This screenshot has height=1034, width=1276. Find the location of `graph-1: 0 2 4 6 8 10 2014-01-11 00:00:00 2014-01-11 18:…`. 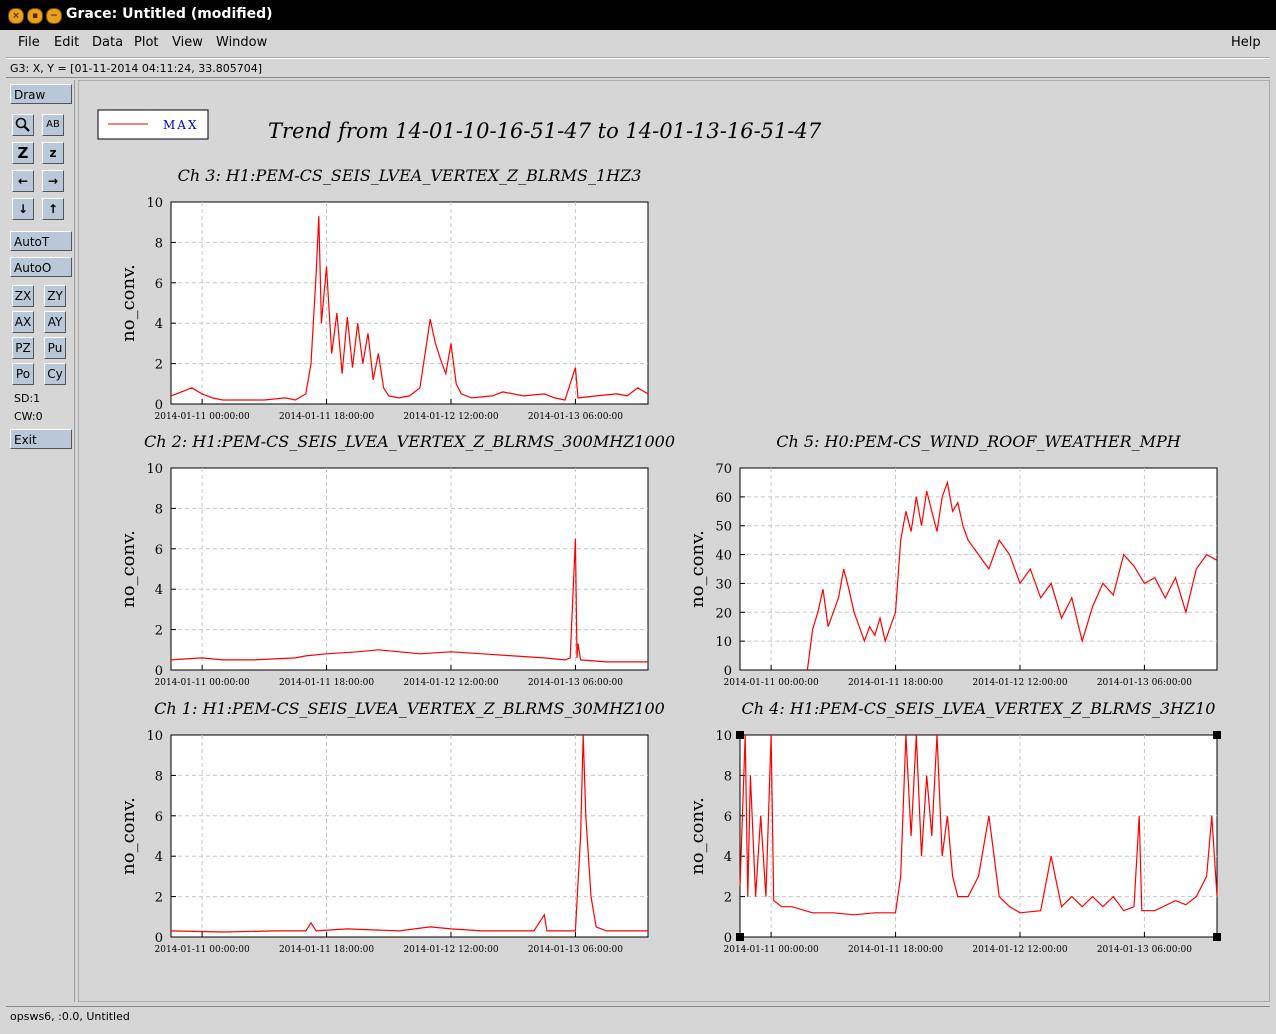

graph-1: 0 2 4 6 8 10 2014-01-11 00:00:00 2014-01-11 18:… is located at coordinates (383, 294).